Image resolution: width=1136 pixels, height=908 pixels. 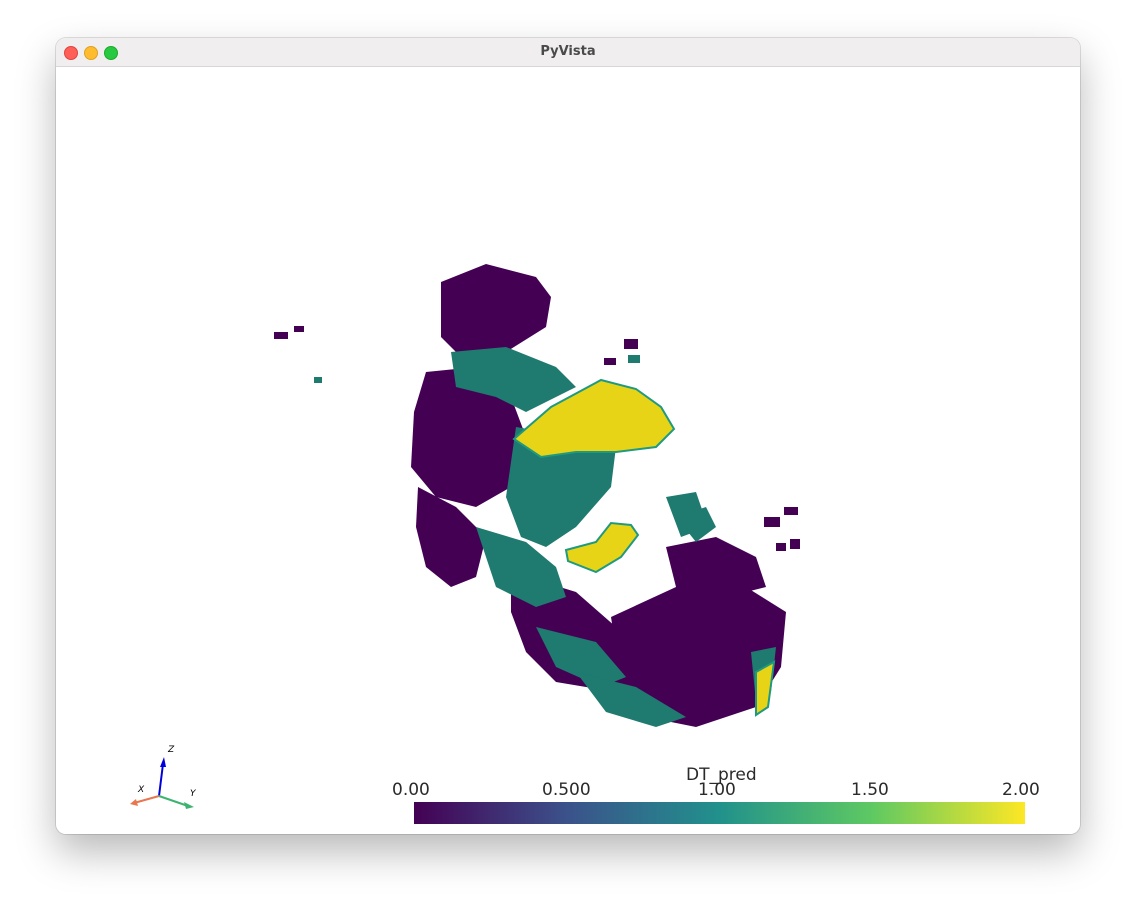 I want to click on x-axis-line, so click(x=146, y=799).